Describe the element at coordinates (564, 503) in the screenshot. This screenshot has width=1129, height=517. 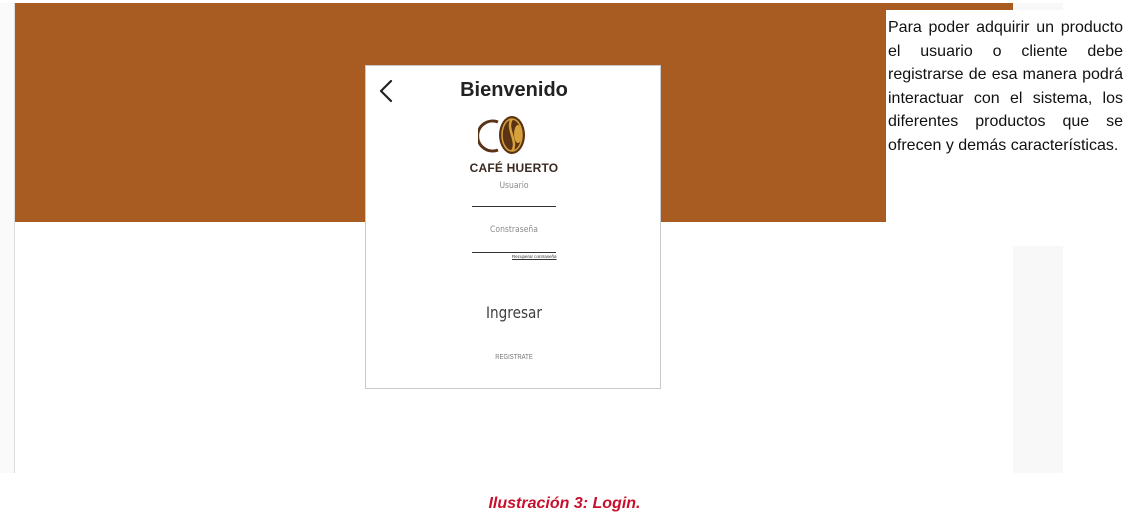
I see `figure-caption: Ilustración 3: Login.` at that location.